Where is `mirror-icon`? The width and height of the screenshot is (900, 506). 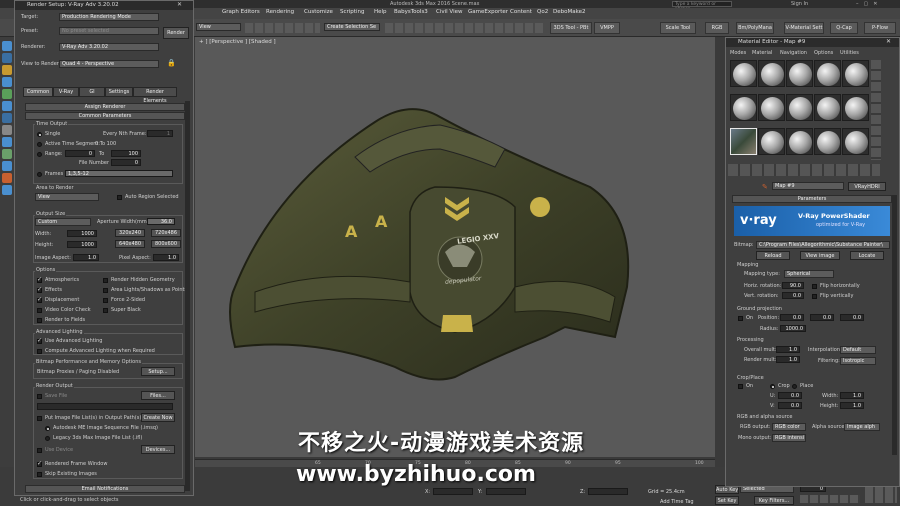 mirror-icon is located at coordinates (7, 118).